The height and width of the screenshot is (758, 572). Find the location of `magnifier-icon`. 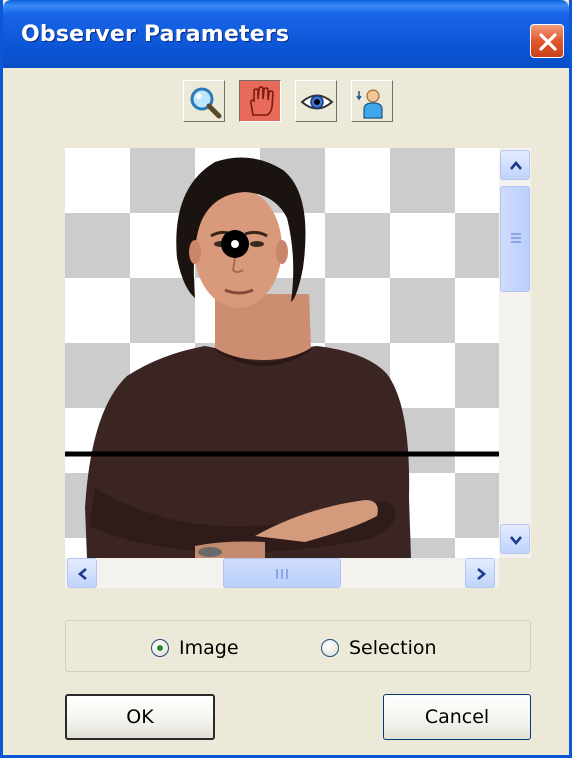

magnifier-icon is located at coordinates (206, 103).